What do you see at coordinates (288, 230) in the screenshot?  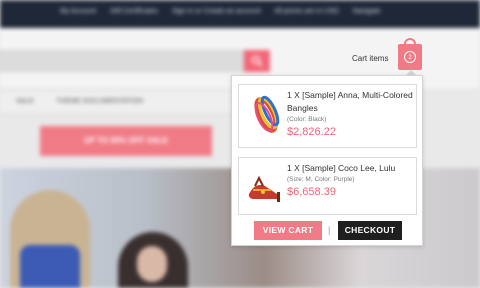 I see `view-cart-button: VIEW CART` at bounding box center [288, 230].